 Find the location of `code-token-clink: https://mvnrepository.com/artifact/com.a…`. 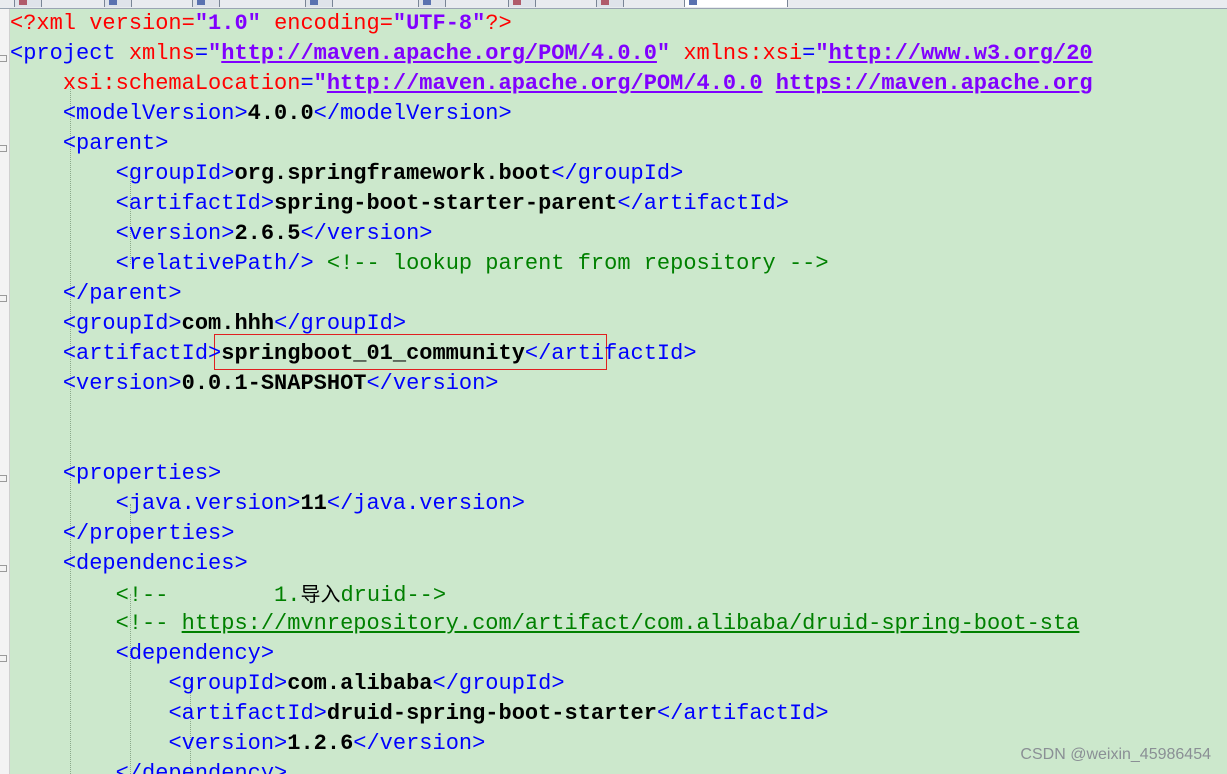

code-token-clink: https://mvnrepository.com/artifact/com.a… is located at coordinates (630, 623).